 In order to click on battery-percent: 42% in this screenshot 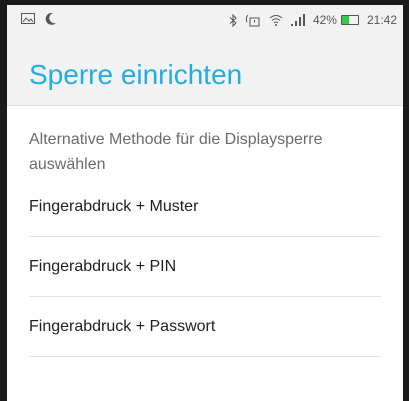, I will do `click(324, 20)`.